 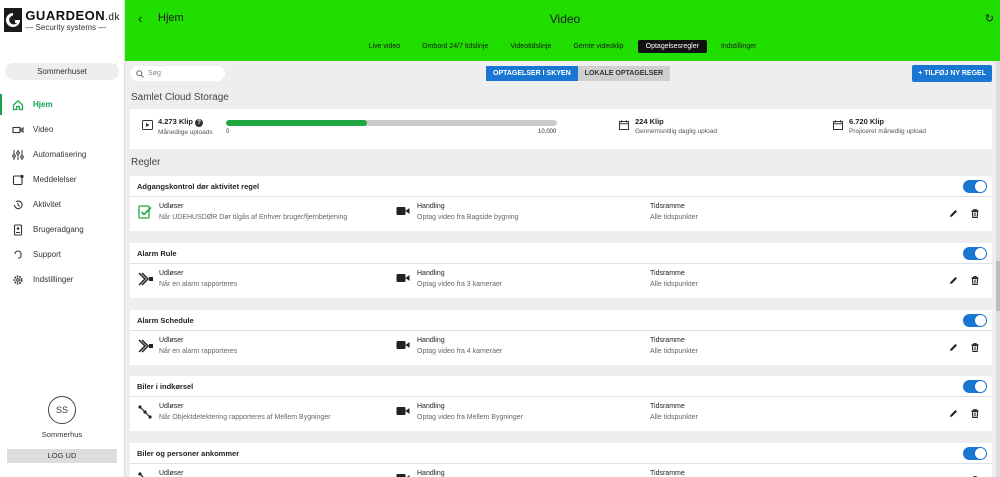 I want to click on sidebar-item-brugeradgang: Brugeradgang, so click(x=62, y=229).